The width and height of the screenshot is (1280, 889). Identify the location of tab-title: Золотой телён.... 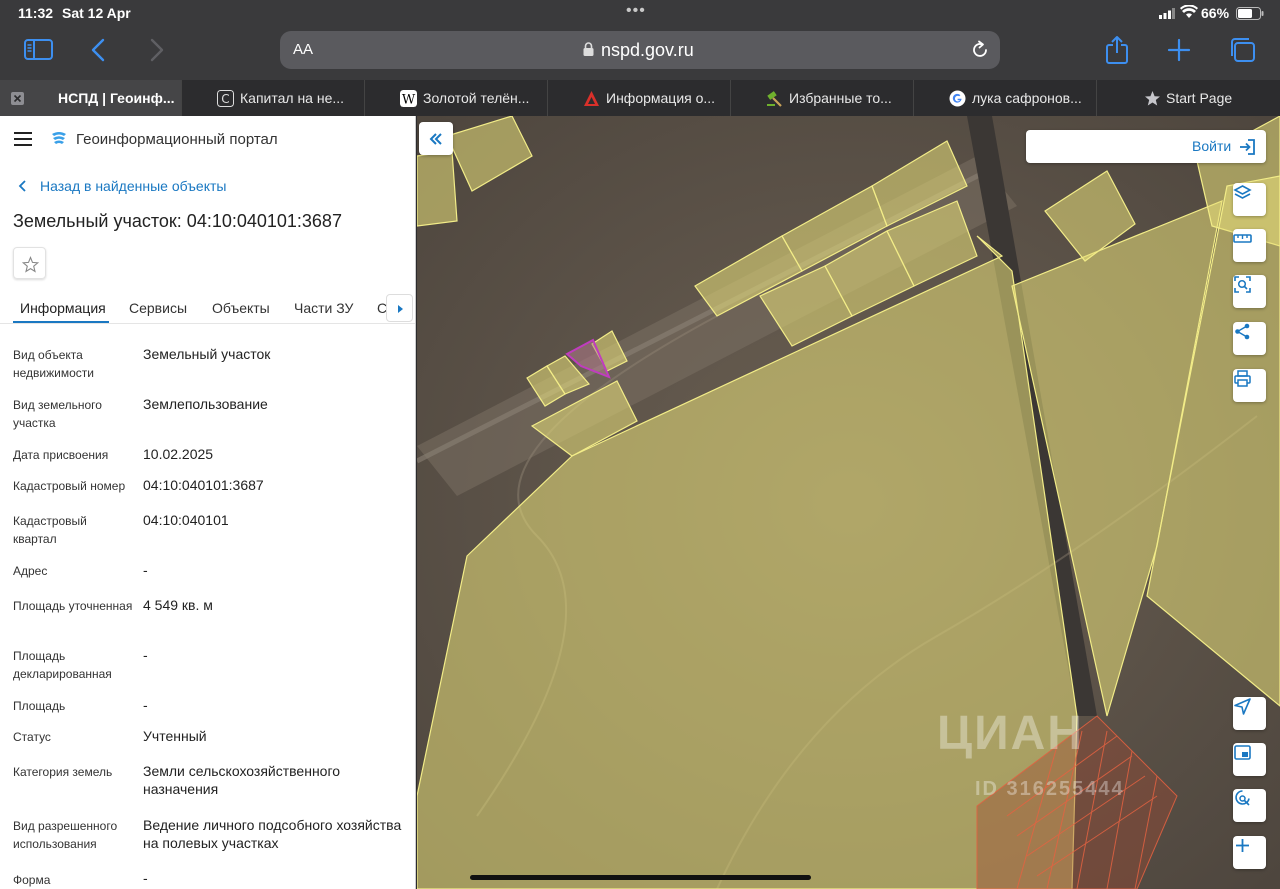
(476, 98).